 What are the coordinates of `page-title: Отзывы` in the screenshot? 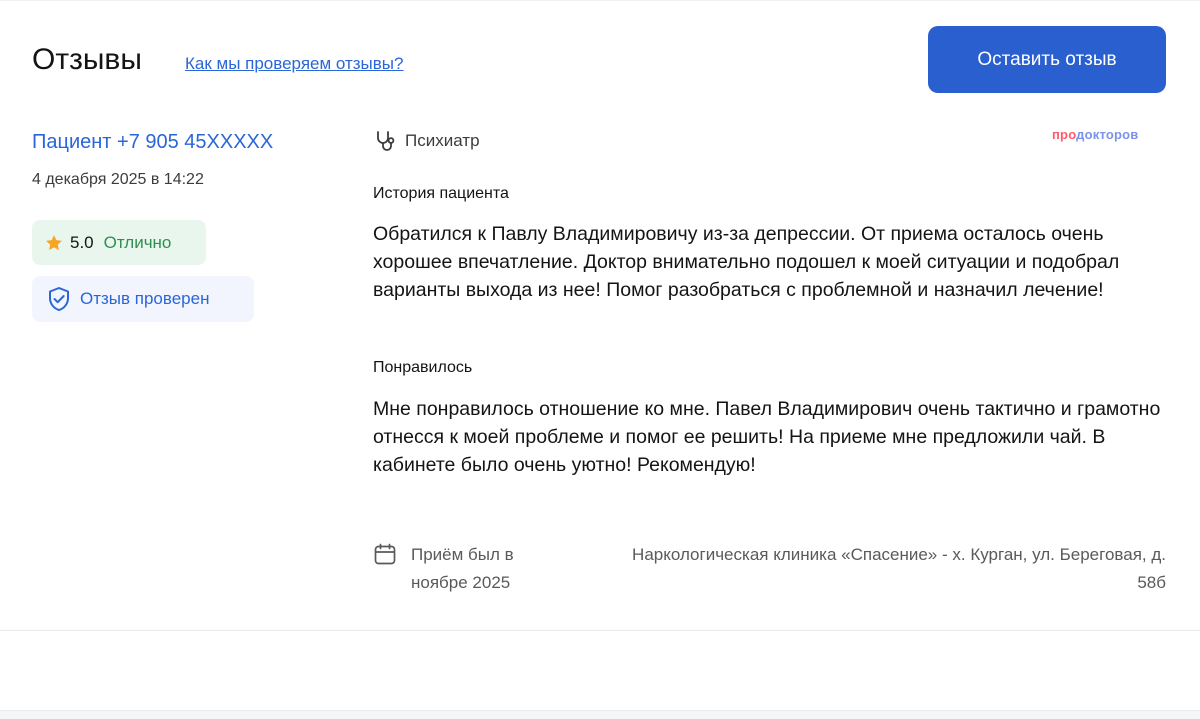 It's located at (87, 59).